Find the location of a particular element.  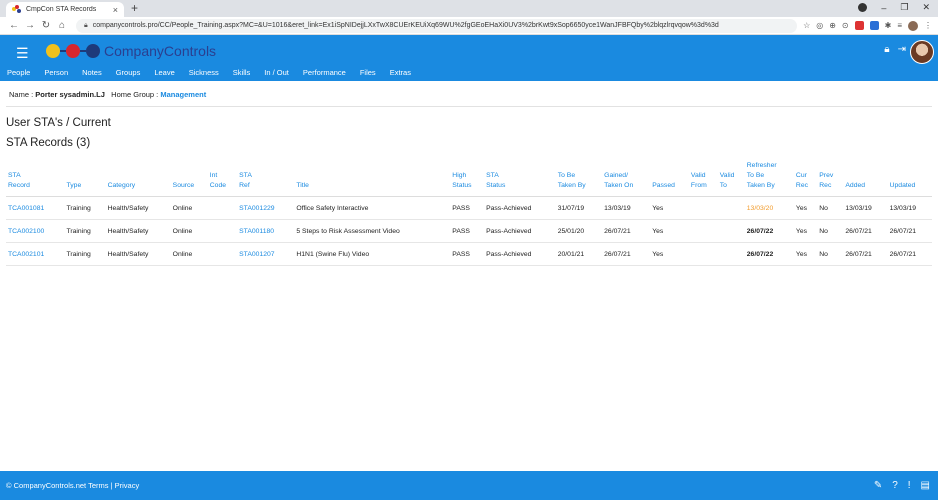

home-icon: ⌂ is located at coordinates (62, 25).